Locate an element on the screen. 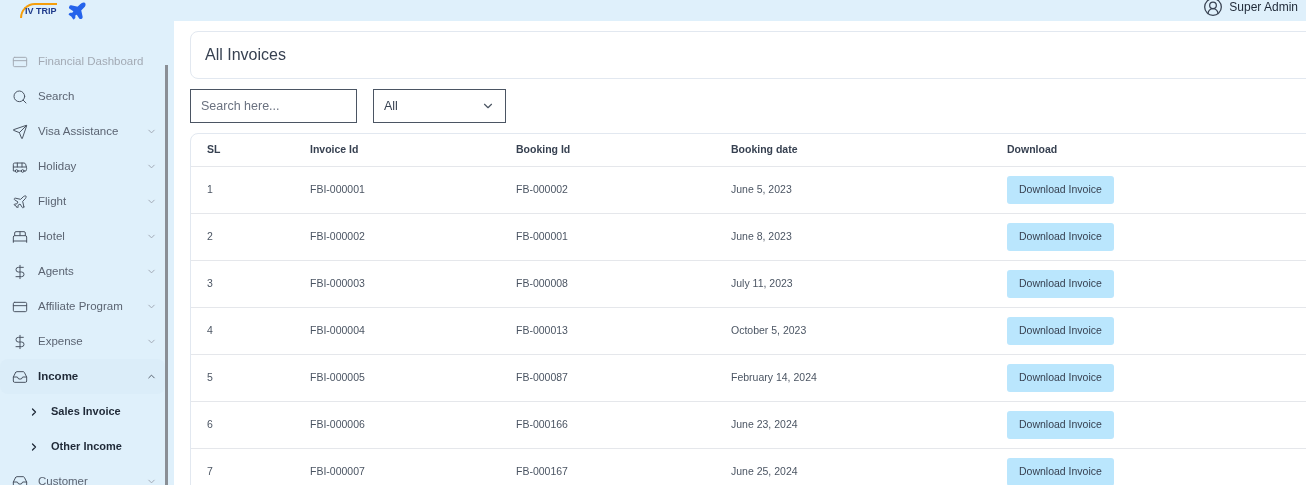  table-cell-text: 1 is located at coordinates (210, 190).